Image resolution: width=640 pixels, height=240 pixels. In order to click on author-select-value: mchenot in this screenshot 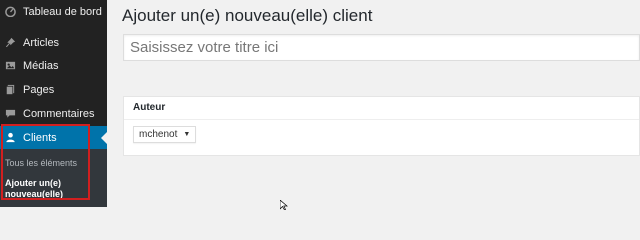, I will do `click(158, 134)`.